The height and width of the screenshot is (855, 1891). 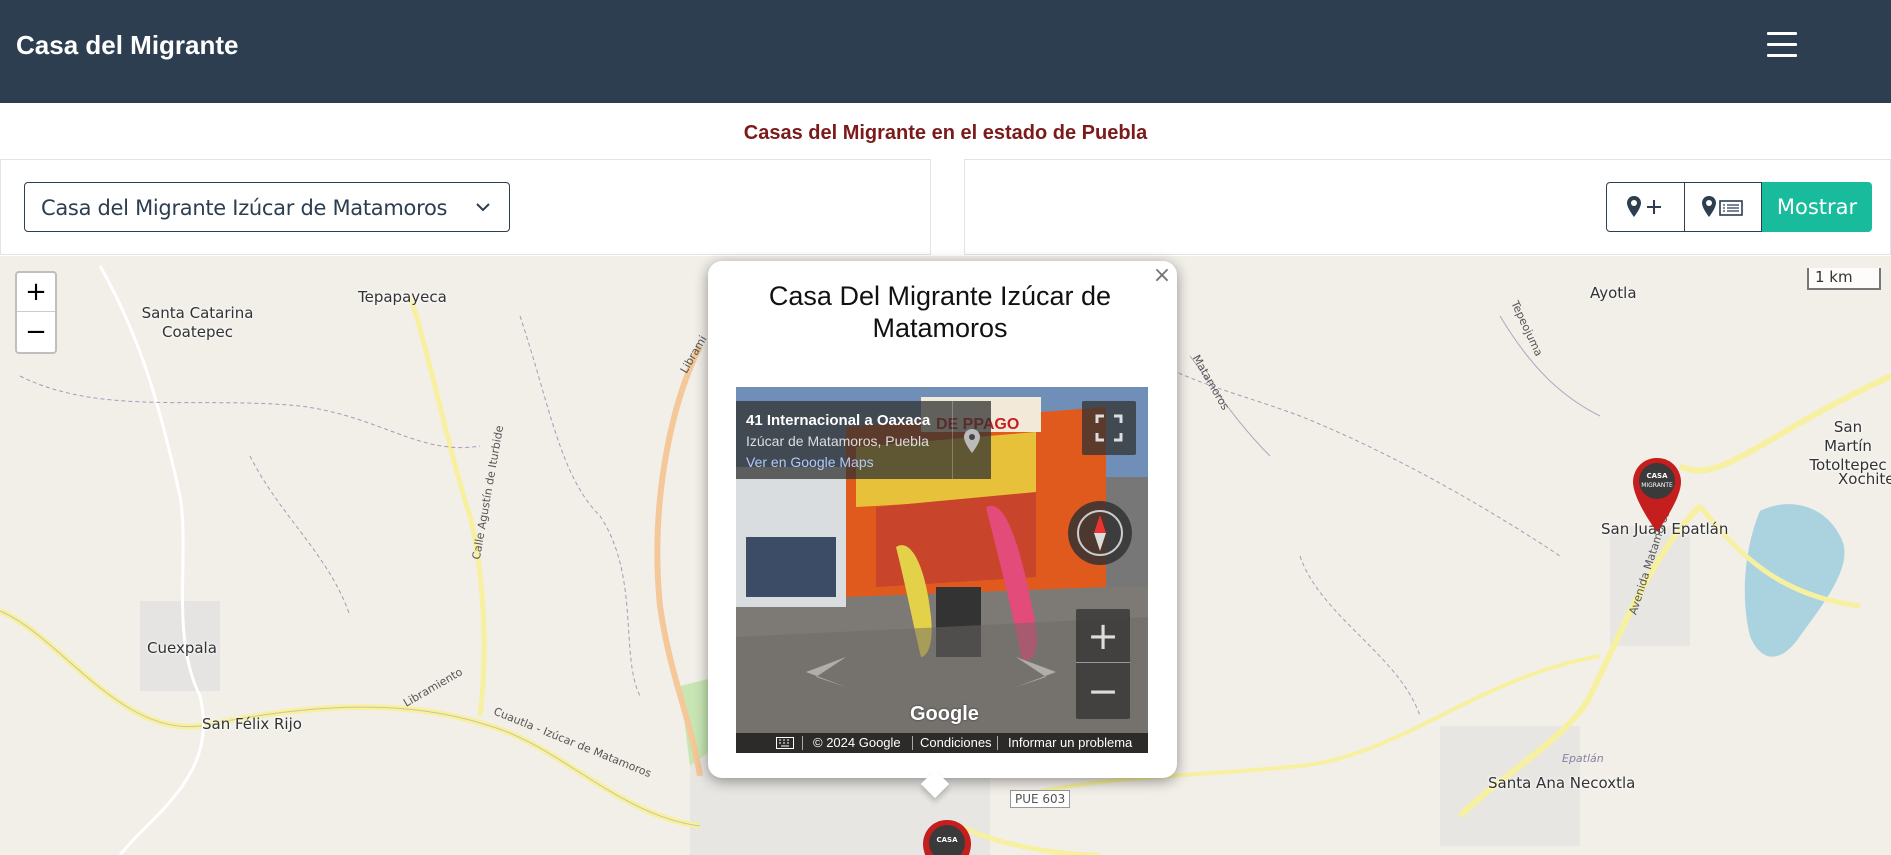 I want to click on terms-link: Condiciones, so click(x=956, y=742).